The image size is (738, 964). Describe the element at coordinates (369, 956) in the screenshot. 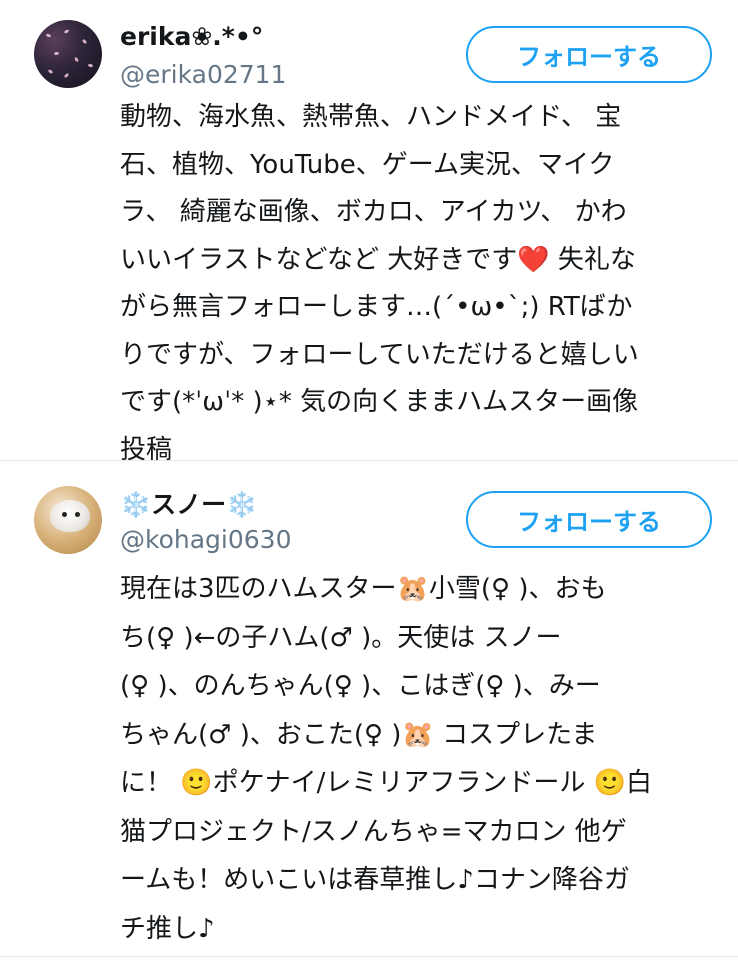

I see `divider` at that location.